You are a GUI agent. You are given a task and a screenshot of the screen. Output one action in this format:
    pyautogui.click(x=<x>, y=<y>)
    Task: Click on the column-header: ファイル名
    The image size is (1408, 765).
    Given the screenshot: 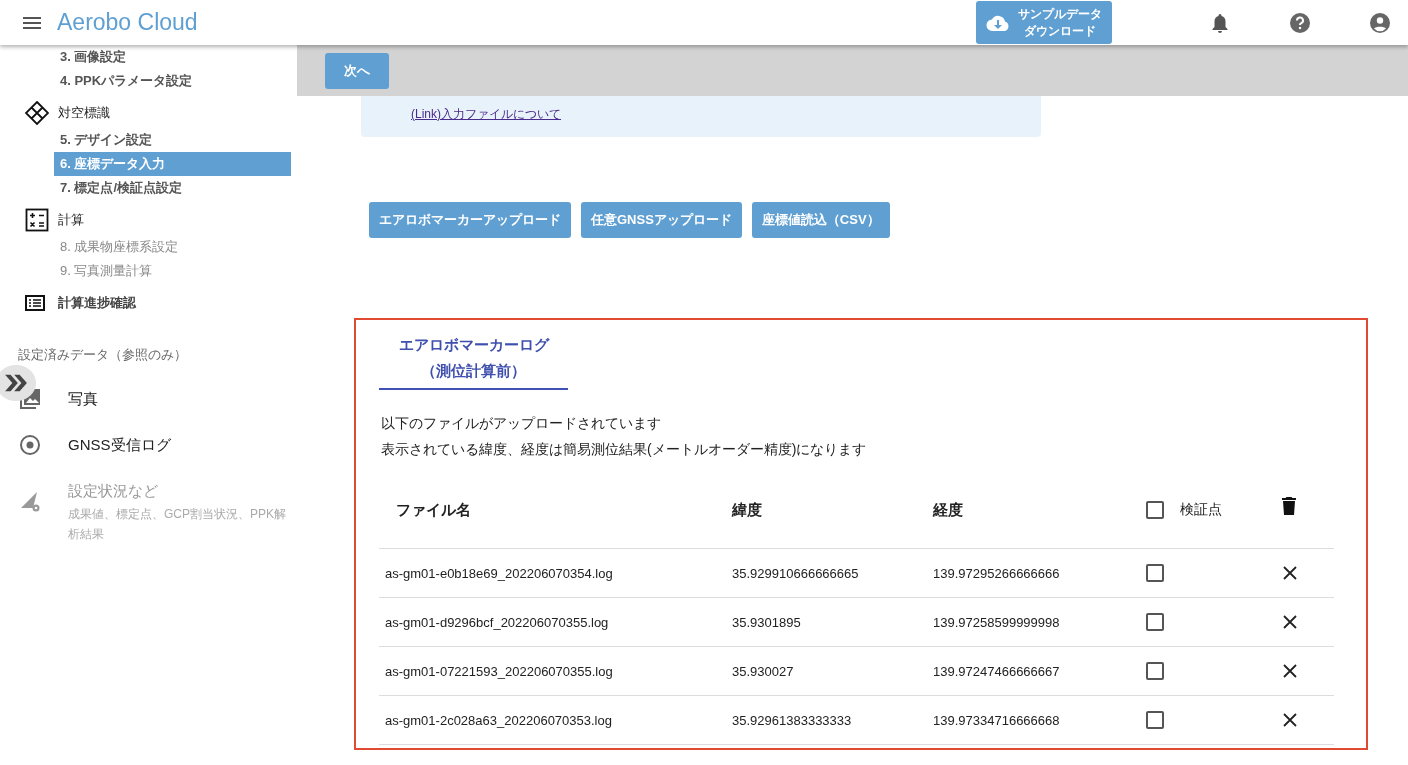 What is the action you would take?
    pyautogui.click(x=433, y=510)
    